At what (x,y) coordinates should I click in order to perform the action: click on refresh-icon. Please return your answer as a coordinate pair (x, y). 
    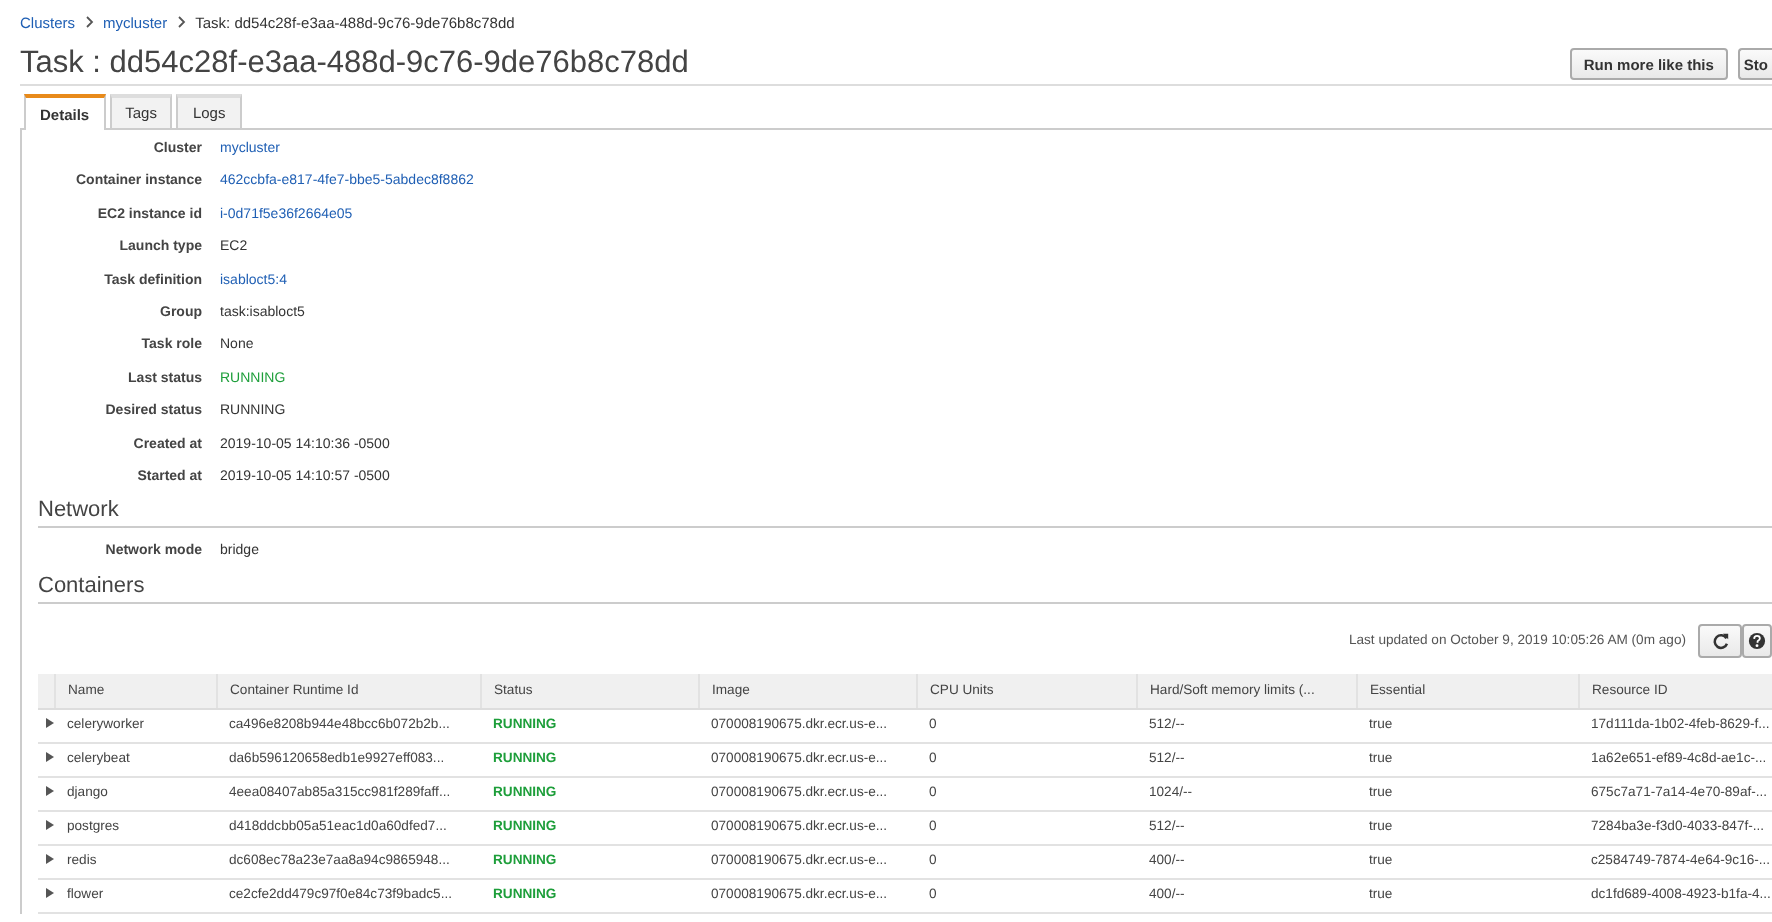
    Looking at the image, I should click on (1720, 641).